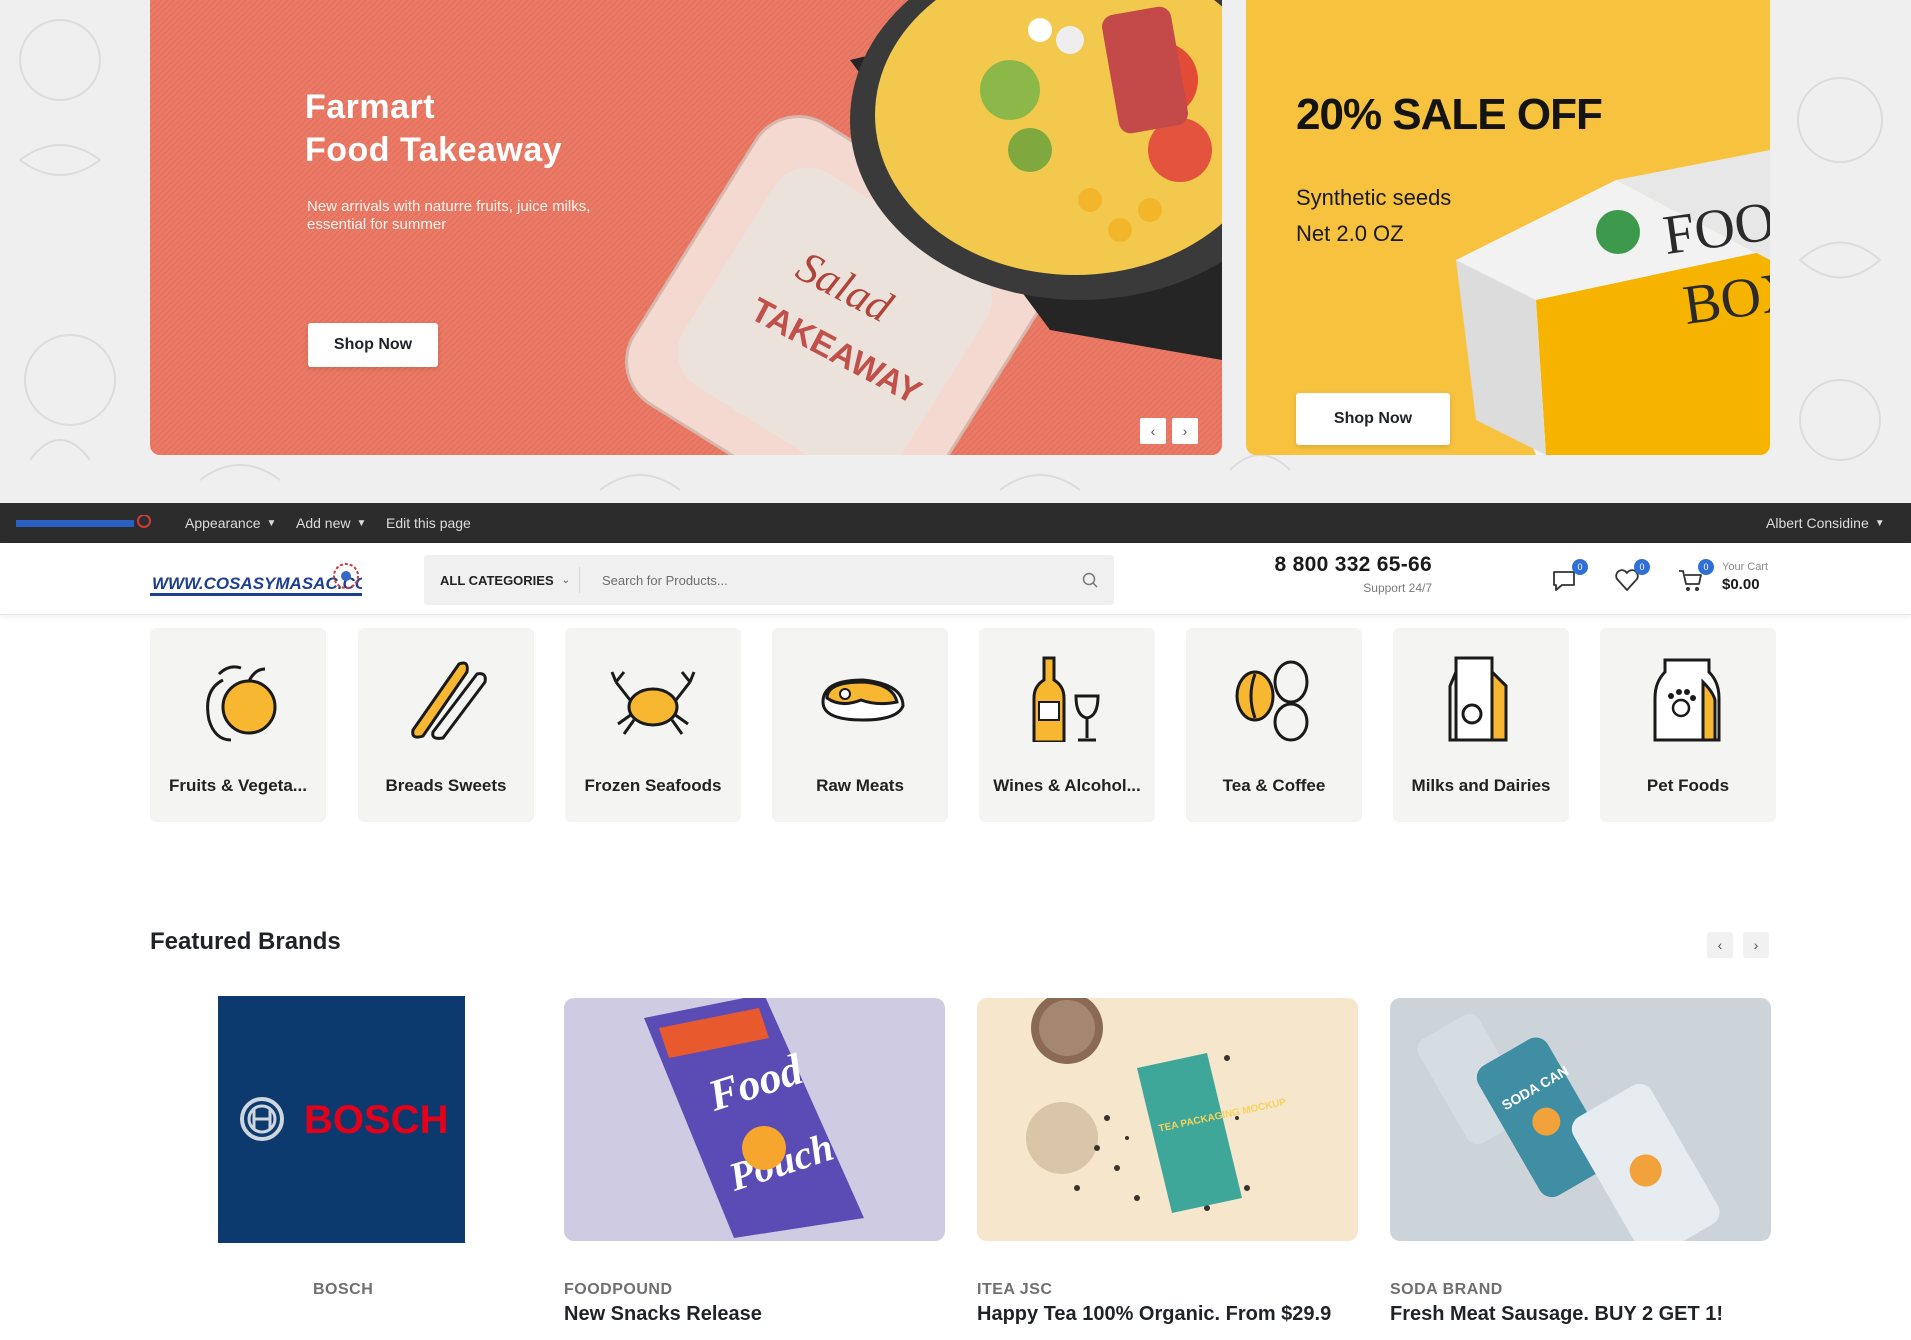 The height and width of the screenshot is (1340, 1911). Describe the element at coordinates (223, 523) in the screenshot. I see `admin-appearance-label: Appearance` at that location.